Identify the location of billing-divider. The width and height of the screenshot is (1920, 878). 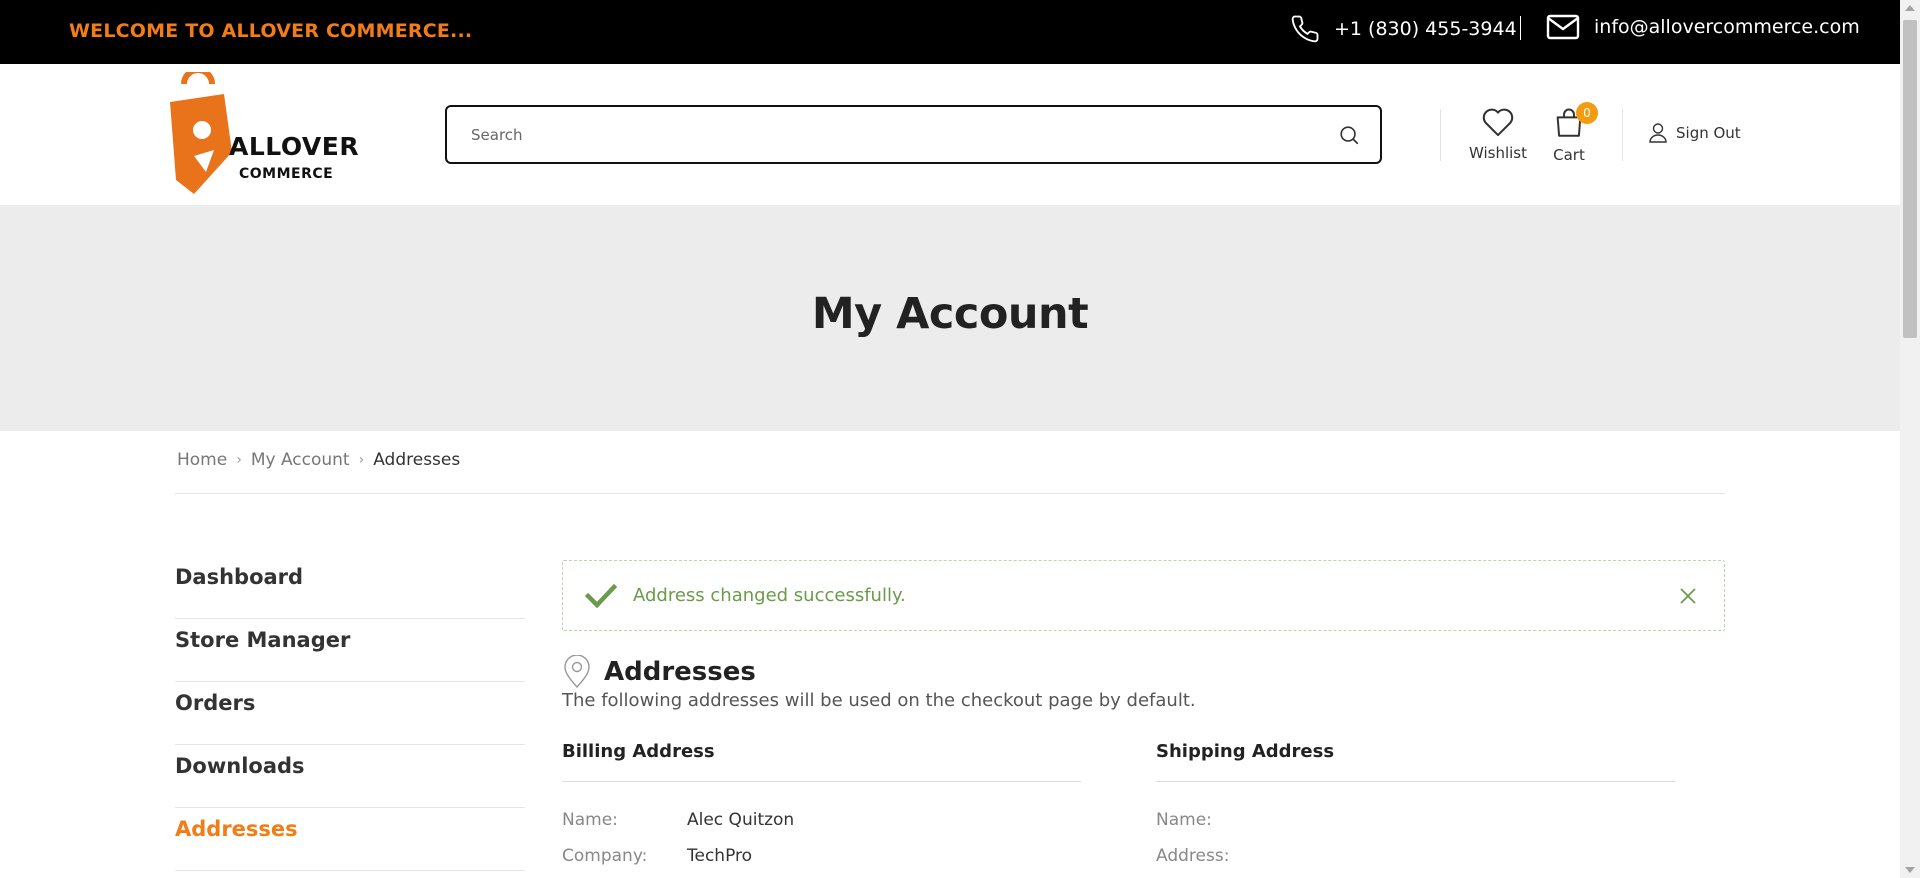
(821, 781).